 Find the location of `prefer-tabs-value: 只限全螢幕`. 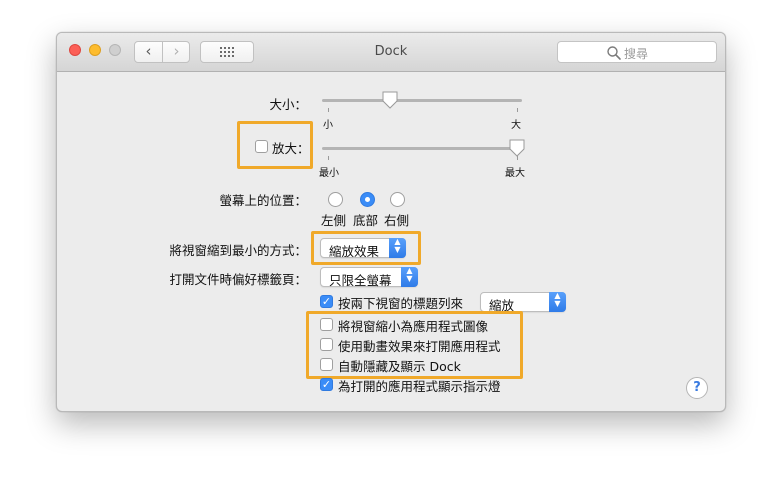

prefer-tabs-value: 只限全螢幕 is located at coordinates (360, 280).